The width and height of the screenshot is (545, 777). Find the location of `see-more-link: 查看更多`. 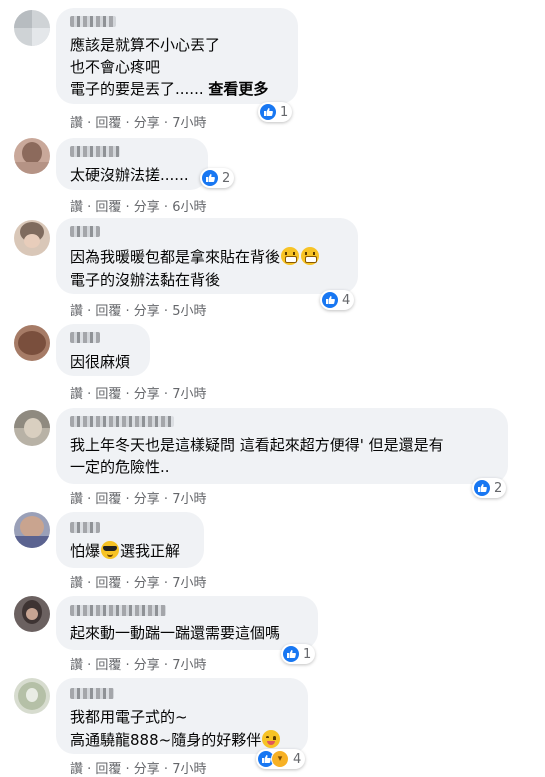

see-more-link: 查看更多 is located at coordinates (238, 89).